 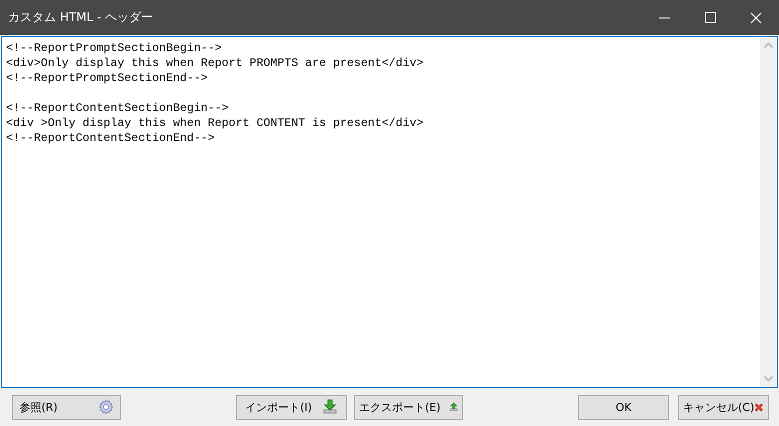 What do you see at coordinates (111, 138) in the screenshot?
I see `code-line: <!--ReportContentSectionEnd-->` at bounding box center [111, 138].